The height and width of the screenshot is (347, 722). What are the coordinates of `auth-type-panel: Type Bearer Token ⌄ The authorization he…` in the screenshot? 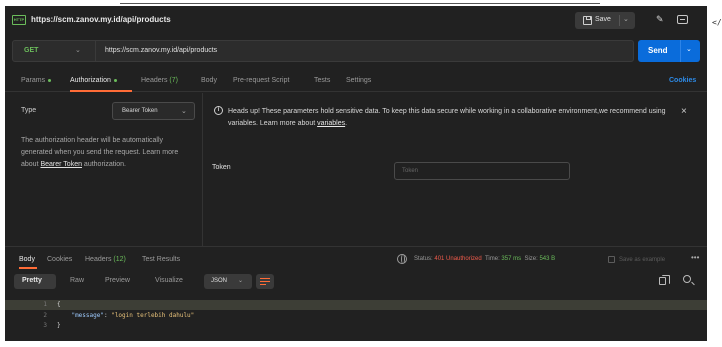 It's located at (104, 169).